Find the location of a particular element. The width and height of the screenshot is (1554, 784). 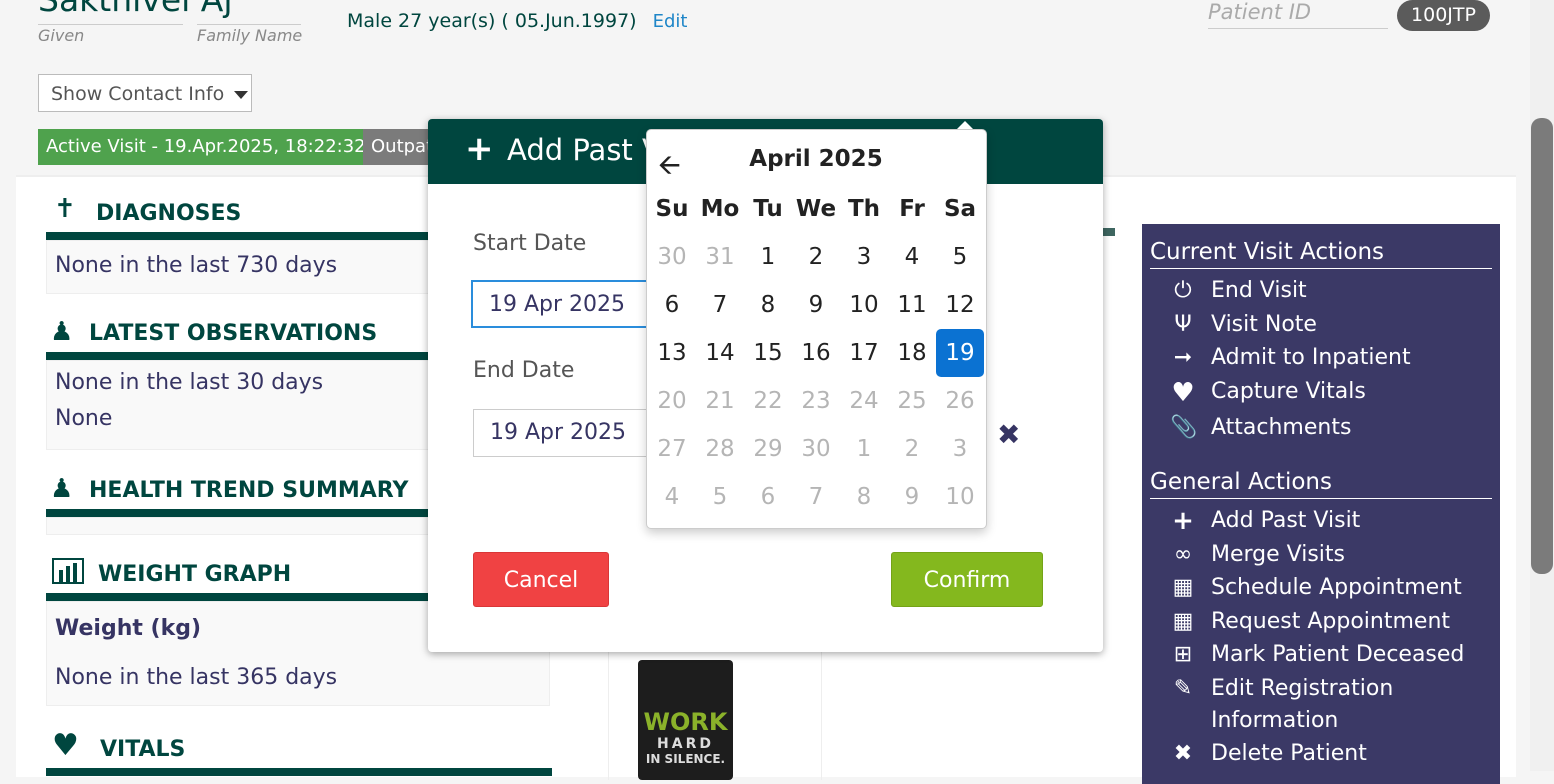

datepicker-week-row: 30 31 1 2 3 4 5 is located at coordinates (816, 257).